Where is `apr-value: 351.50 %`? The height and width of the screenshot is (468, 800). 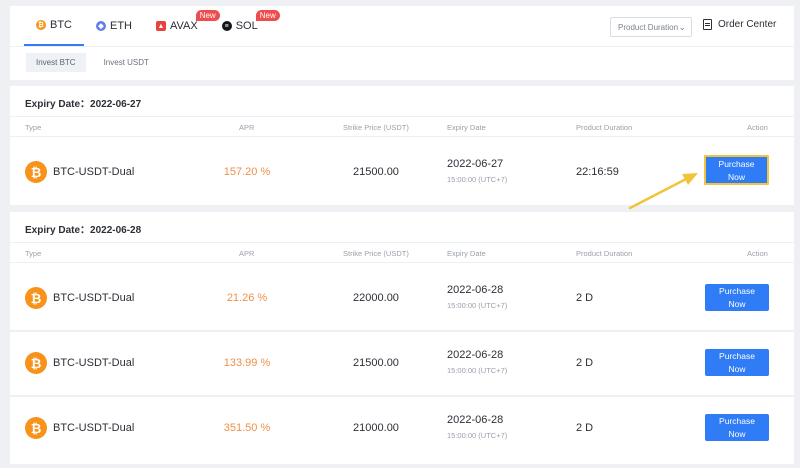 apr-value: 351.50 % is located at coordinates (247, 428).